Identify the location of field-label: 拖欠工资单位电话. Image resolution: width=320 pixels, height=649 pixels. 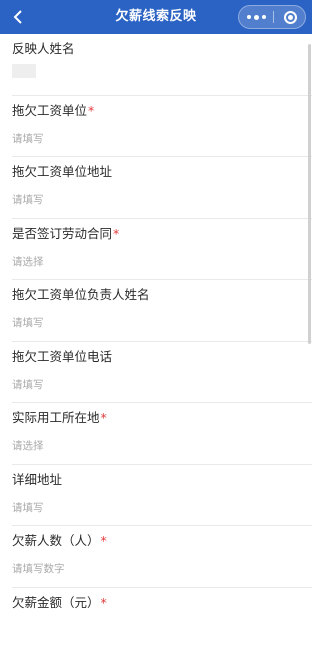
(62, 355).